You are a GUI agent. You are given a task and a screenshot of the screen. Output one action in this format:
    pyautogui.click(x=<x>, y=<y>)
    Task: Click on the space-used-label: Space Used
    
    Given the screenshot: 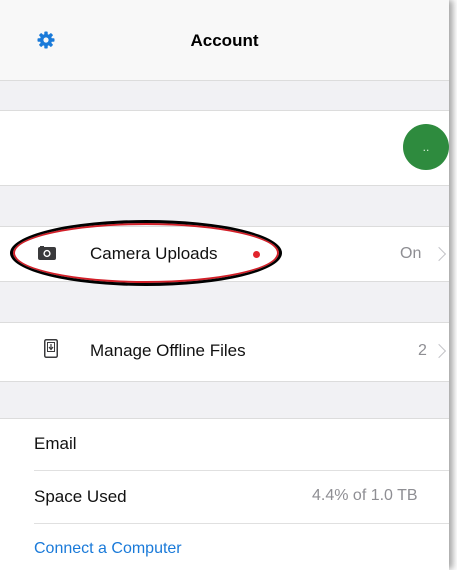 What is the action you would take?
    pyautogui.click(x=80, y=496)
    